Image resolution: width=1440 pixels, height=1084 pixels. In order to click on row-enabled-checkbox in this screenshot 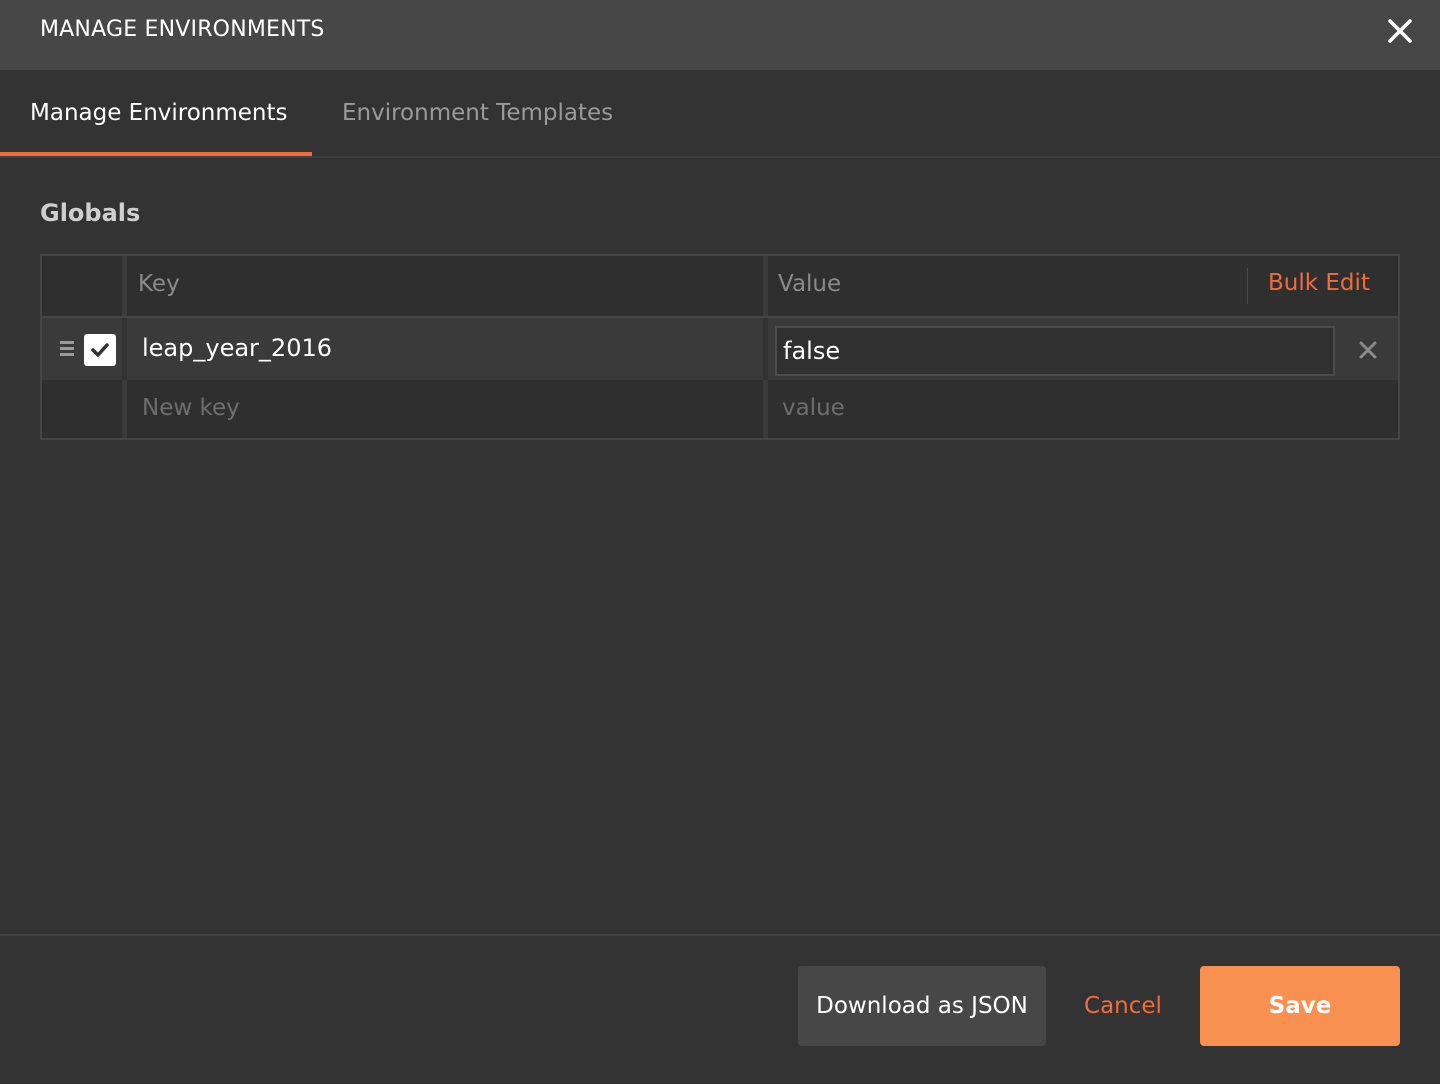, I will do `click(100, 350)`.